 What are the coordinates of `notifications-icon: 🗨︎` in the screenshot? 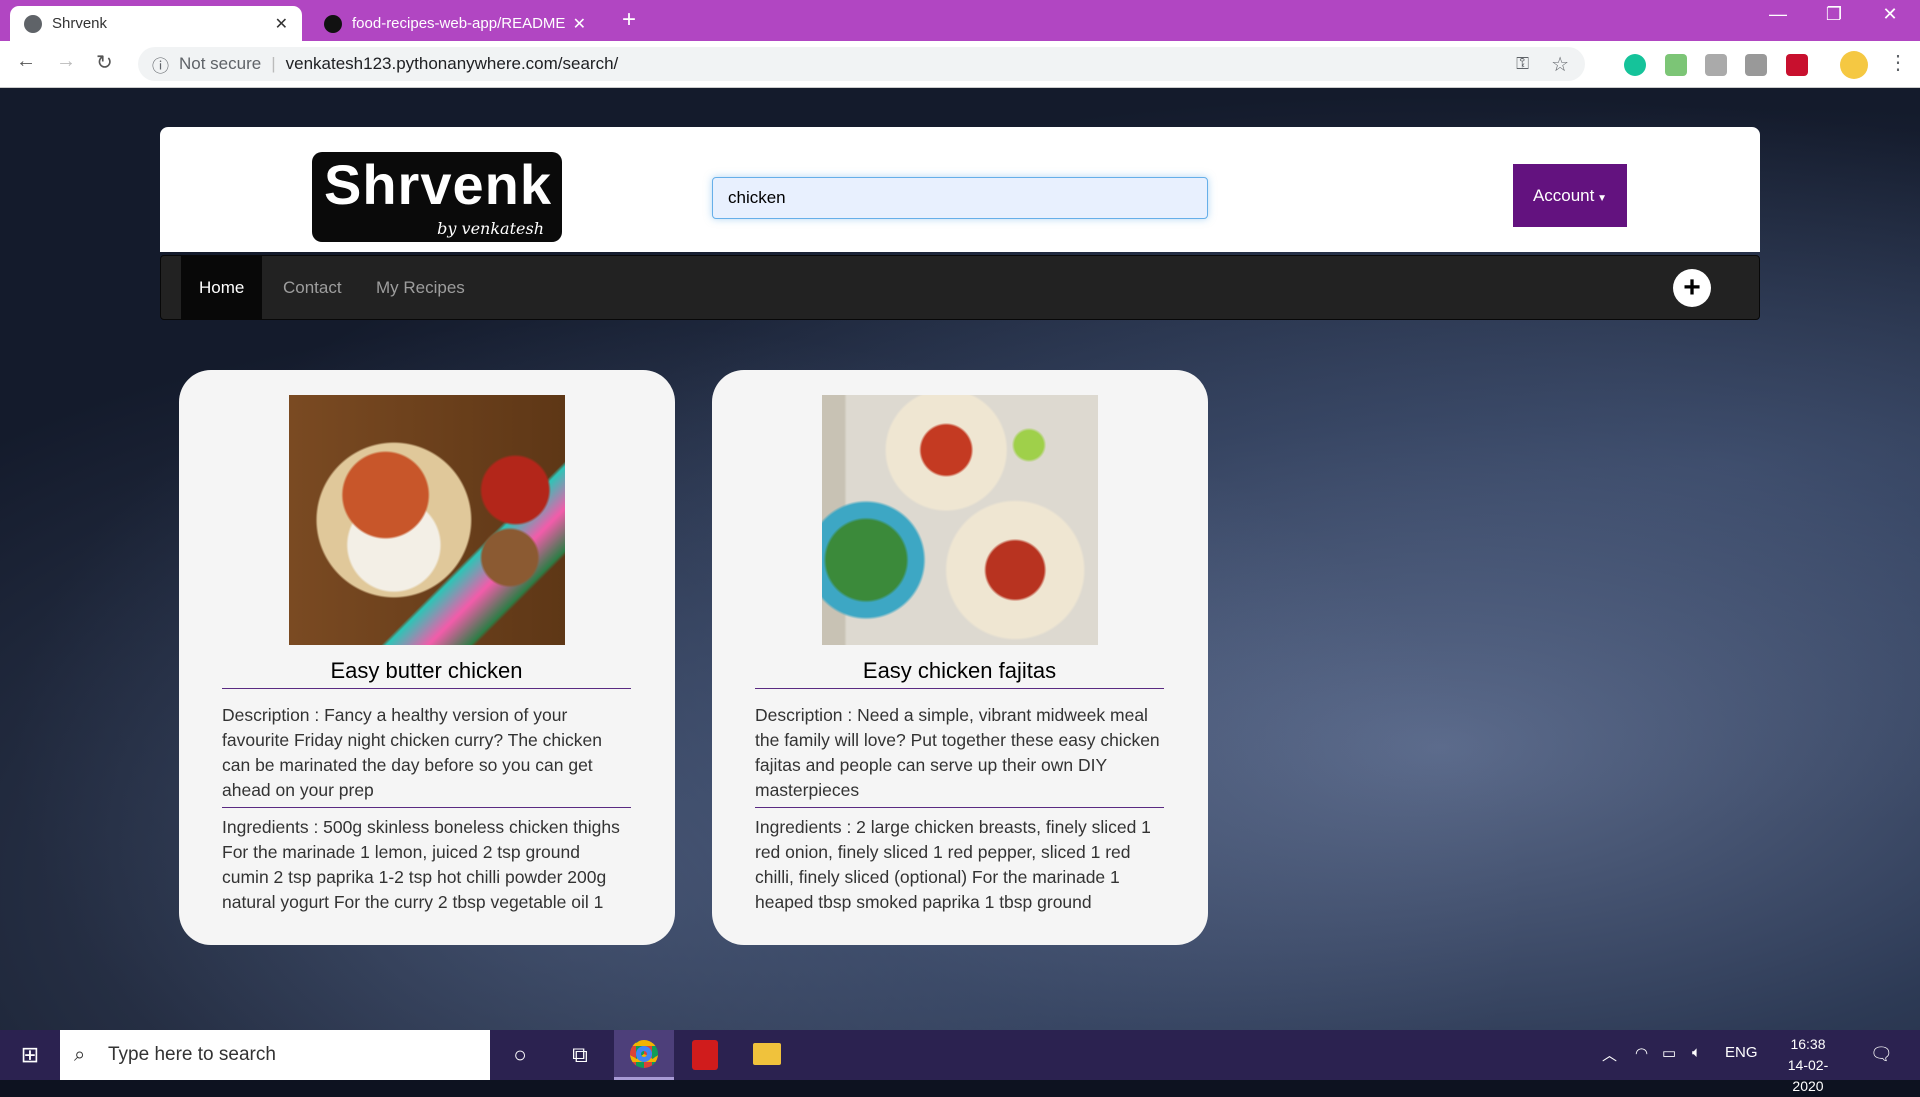 It's located at (1881, 1054).